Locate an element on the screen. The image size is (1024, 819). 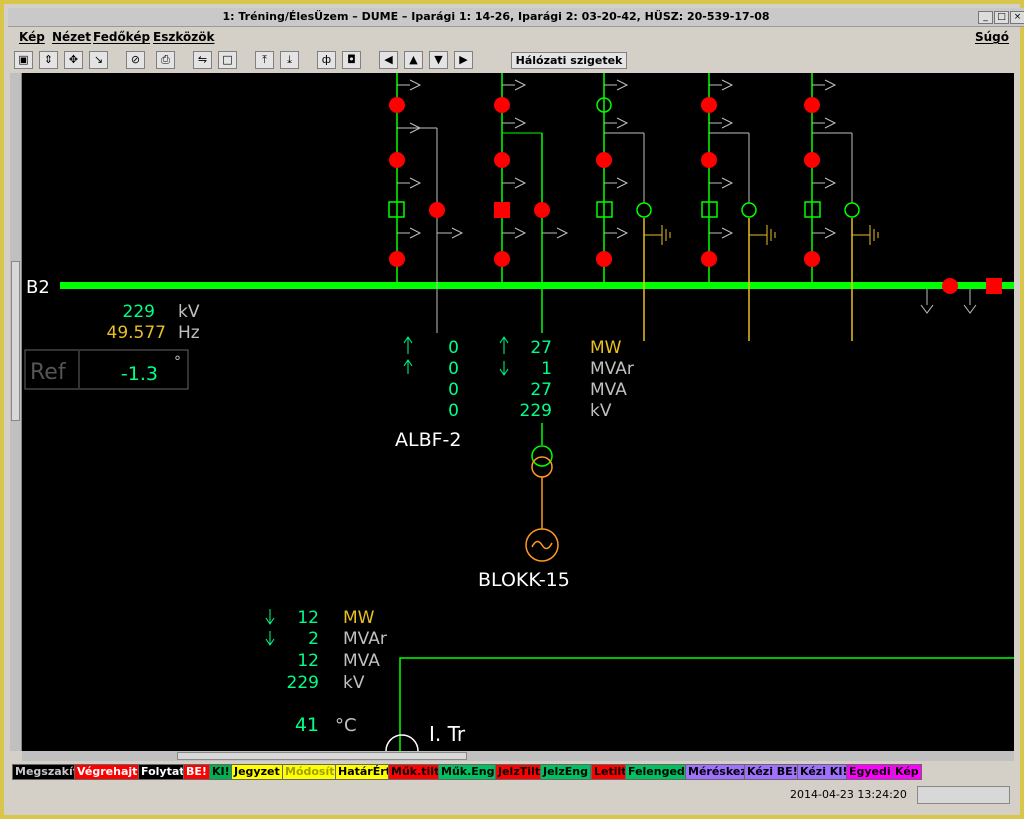
blokk-name: BLOKK-15 is located at coordinates (524, 580).